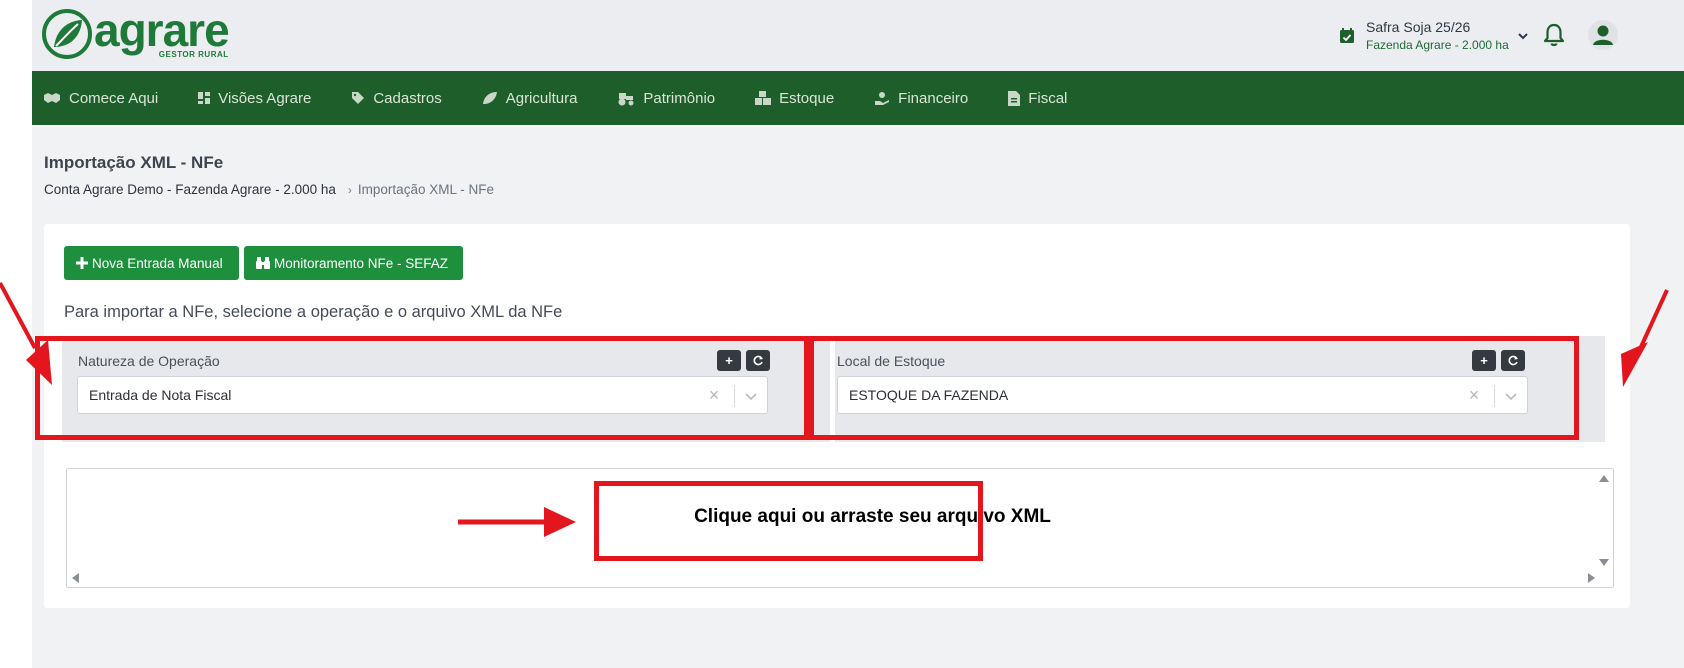 This screenshot has height=668, width=1684. I want to click on arrow-icon-left, so click(26, 333).